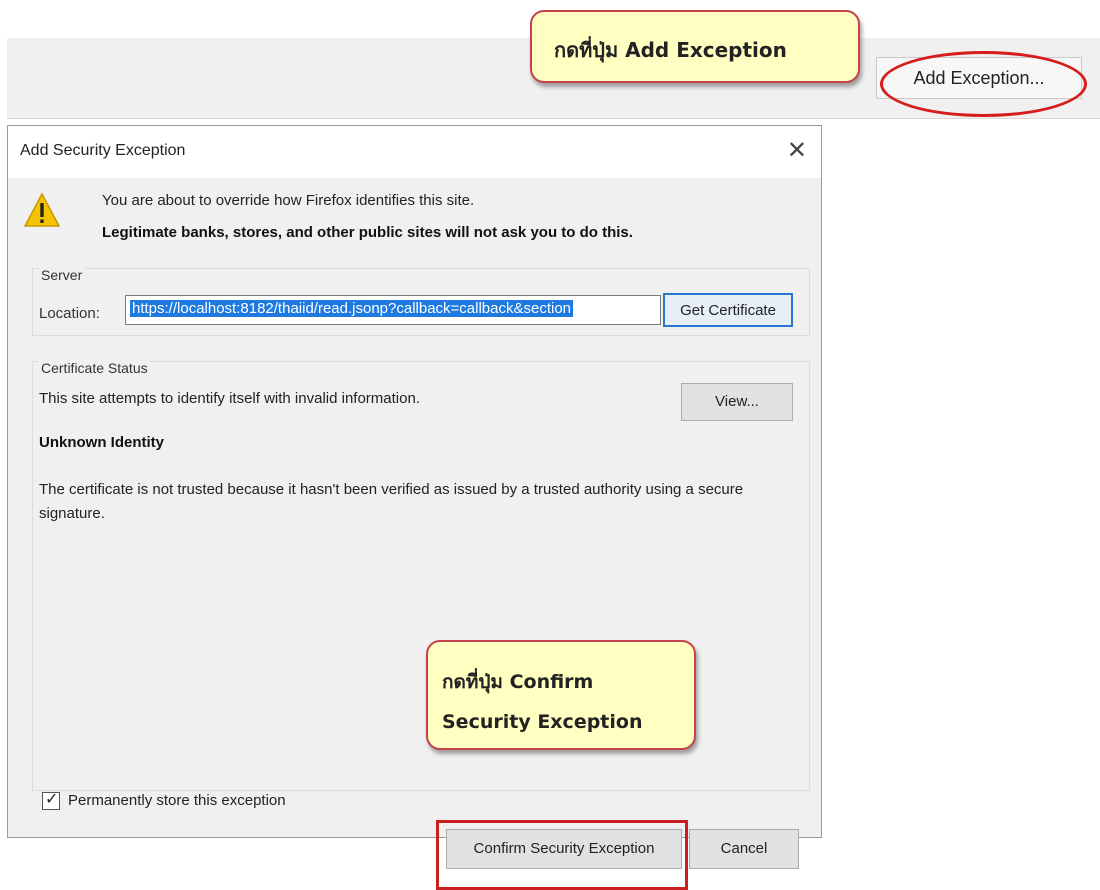 The width and height of the screenshot is (1100, 890). What do you see at coordinates (94, 368) in the screenshot?
I see `certificate-status-label: Certificate Status` at bounding box center [94, 368].